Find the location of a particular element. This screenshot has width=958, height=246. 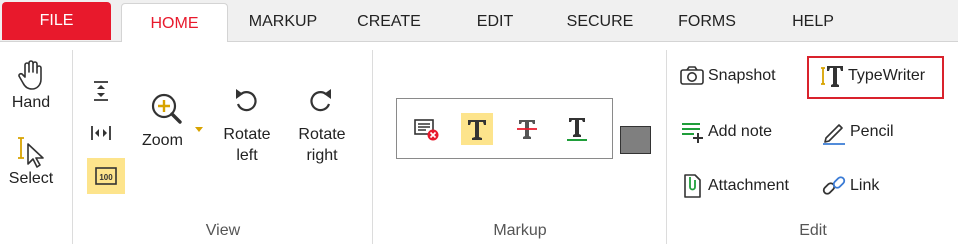

actual-size-button: 100 is located at coordinates (106, 176).